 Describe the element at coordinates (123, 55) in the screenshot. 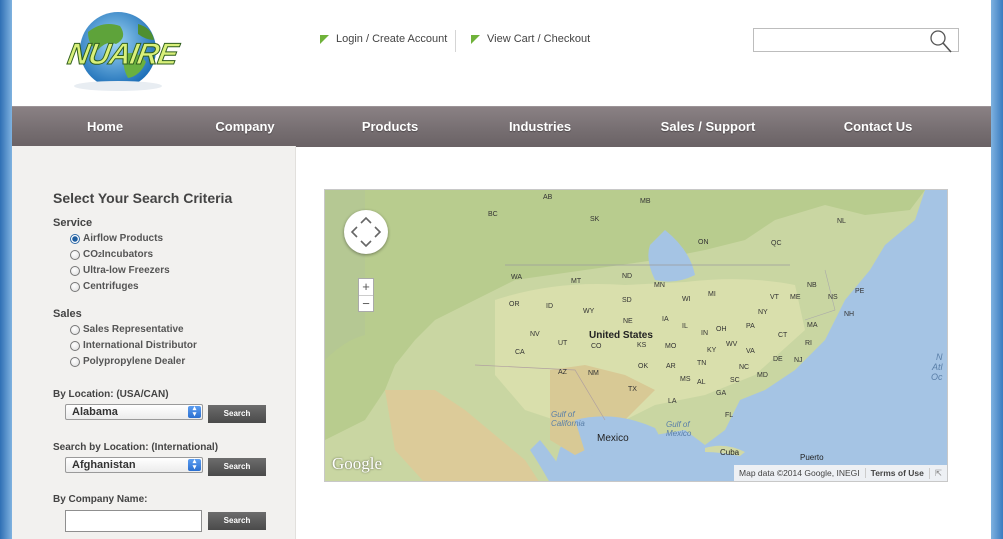

I see `logo-text: NUAIRE` at that location.